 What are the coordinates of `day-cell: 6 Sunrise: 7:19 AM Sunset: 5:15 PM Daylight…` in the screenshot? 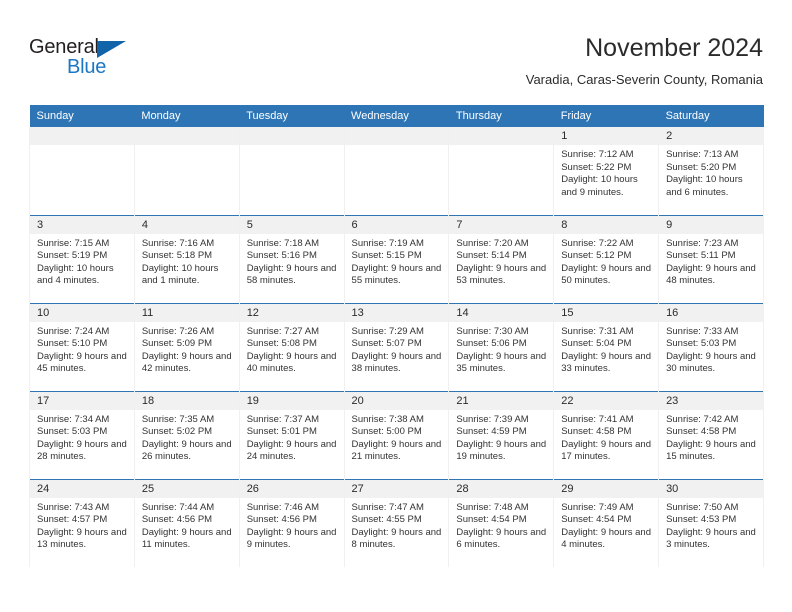 It's located at (396, 258).